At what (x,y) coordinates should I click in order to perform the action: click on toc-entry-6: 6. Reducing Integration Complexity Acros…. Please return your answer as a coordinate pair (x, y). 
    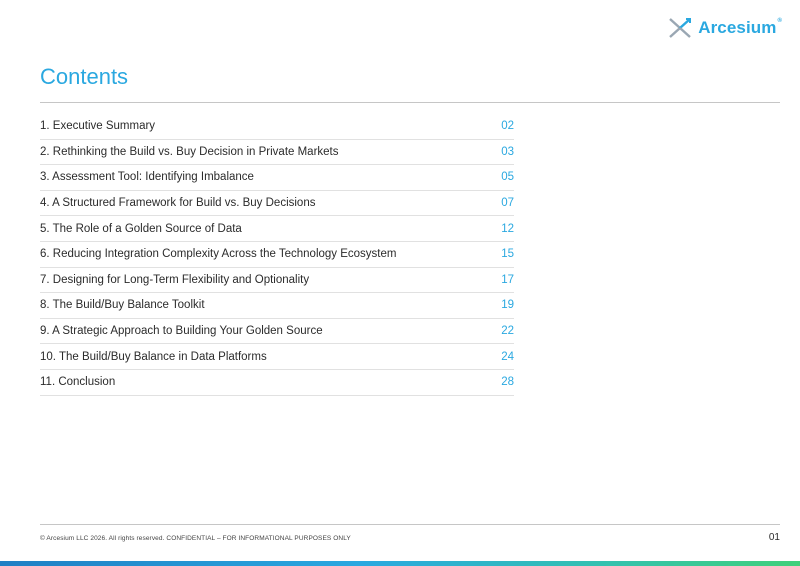
    Looking at the image, I should click on (277, 255).